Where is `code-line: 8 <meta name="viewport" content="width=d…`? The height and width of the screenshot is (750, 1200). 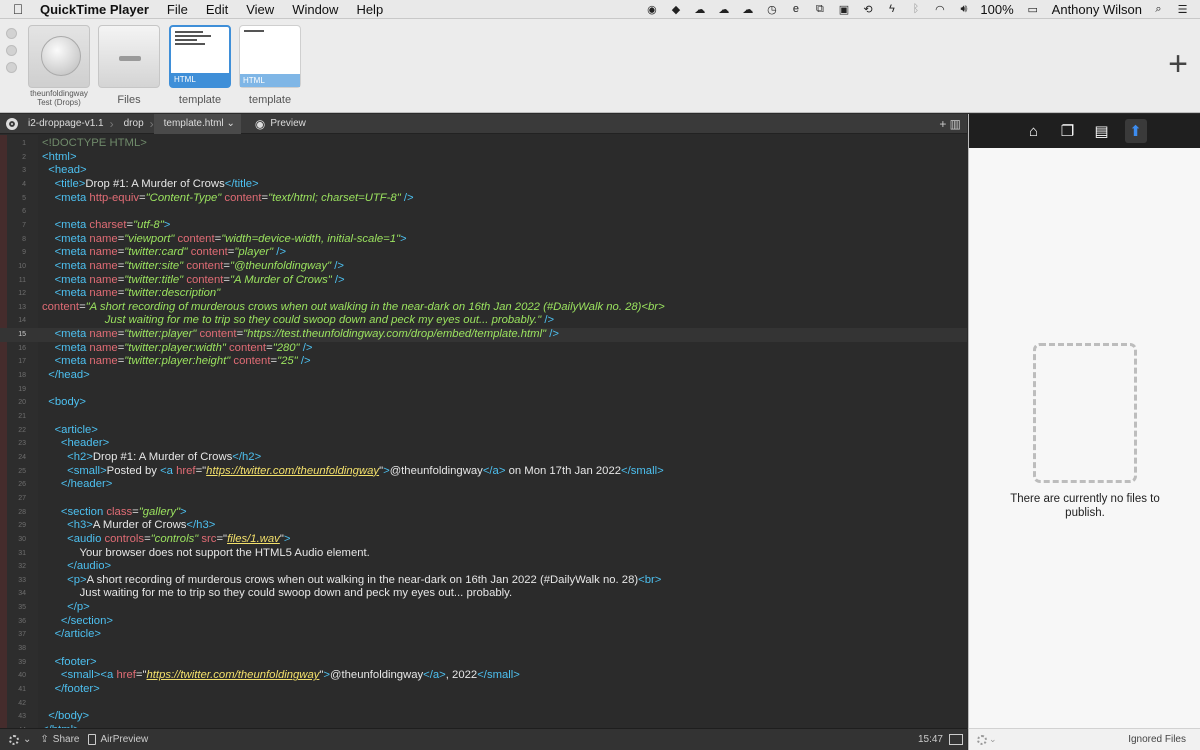 code-line: 8 <meta name="viewport" content="width=d… is located at coordinates (483, 240).